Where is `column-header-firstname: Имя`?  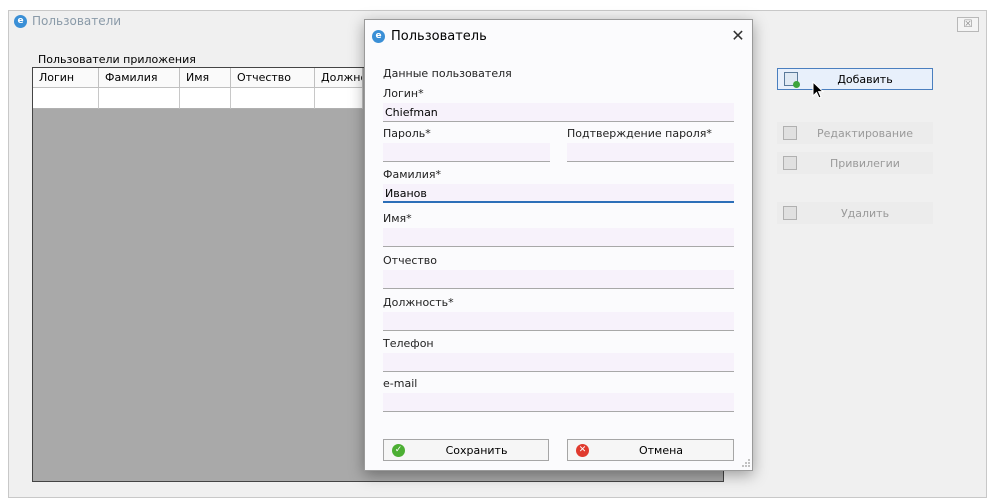 column-header-firstname: Имя is located at coordinates (205, 78).